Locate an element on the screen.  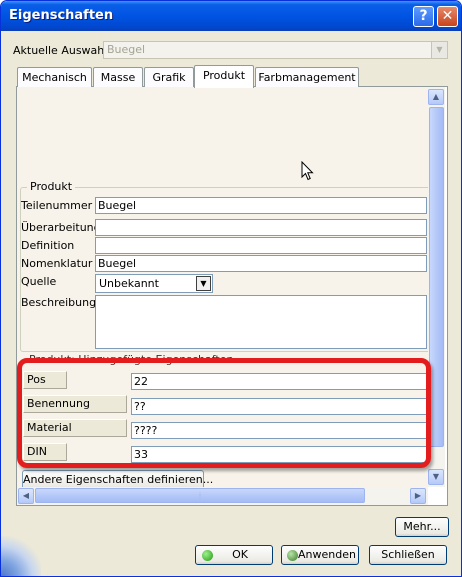
horizontal-scrollbar: ◀ ⦙ ▶ is located at coordinates (222, 496).